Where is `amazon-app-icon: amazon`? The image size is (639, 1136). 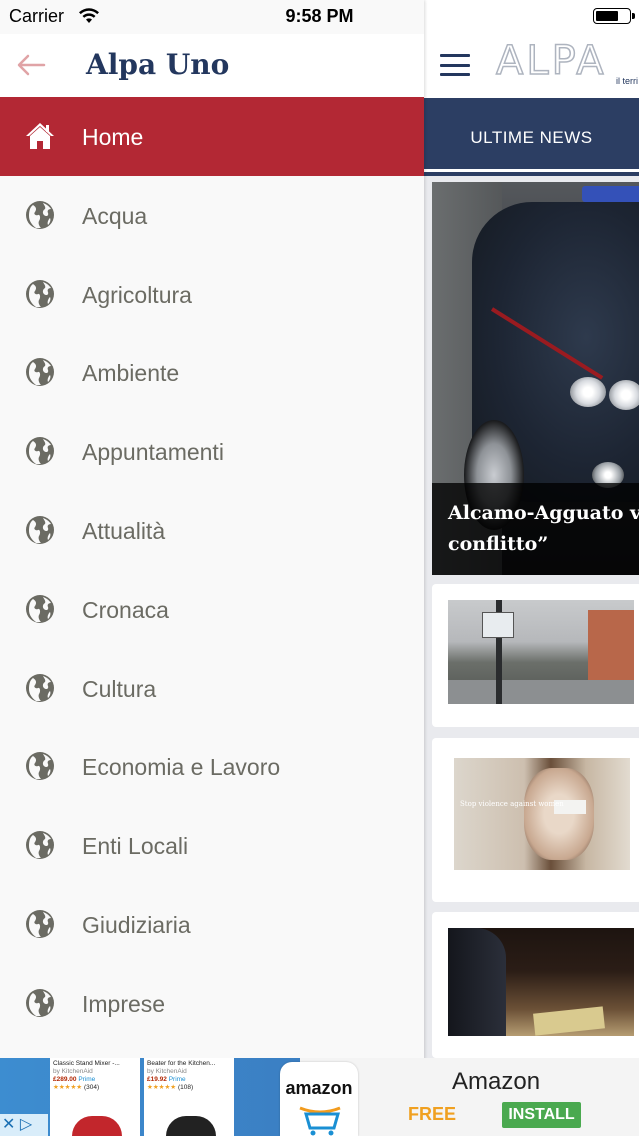
amazon-app-icon: amazon is located at coordinates (319, 1099).